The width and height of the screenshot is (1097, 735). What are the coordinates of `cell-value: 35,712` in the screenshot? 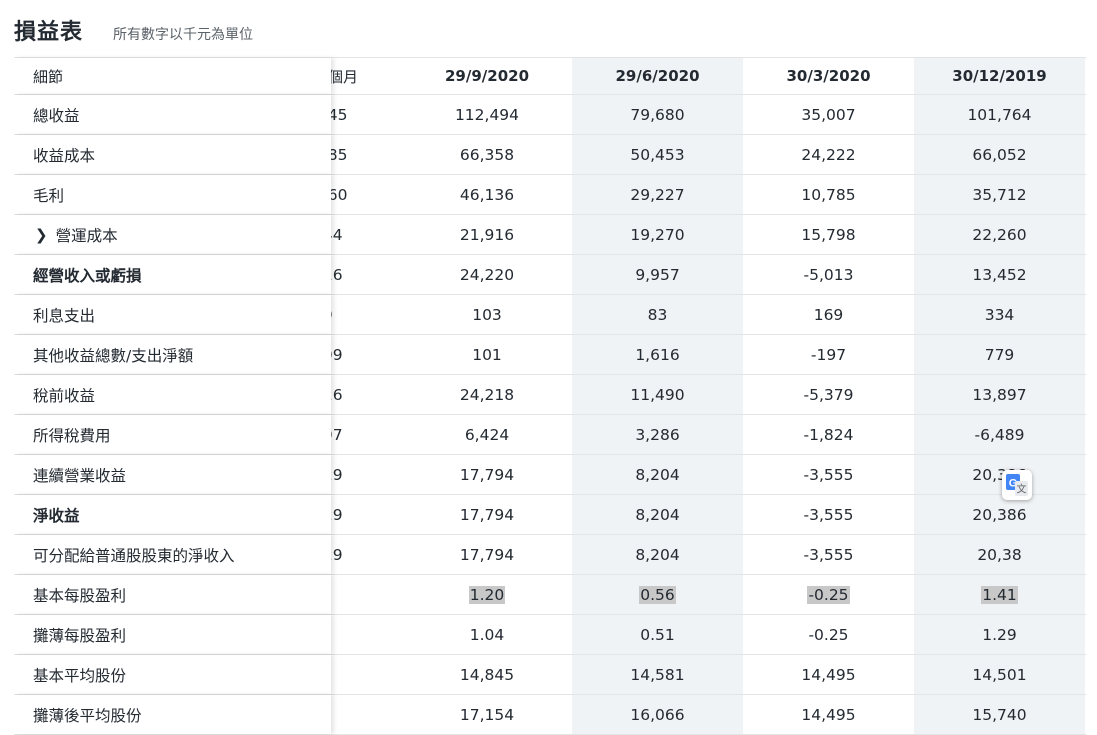 It's located at (999, 194).